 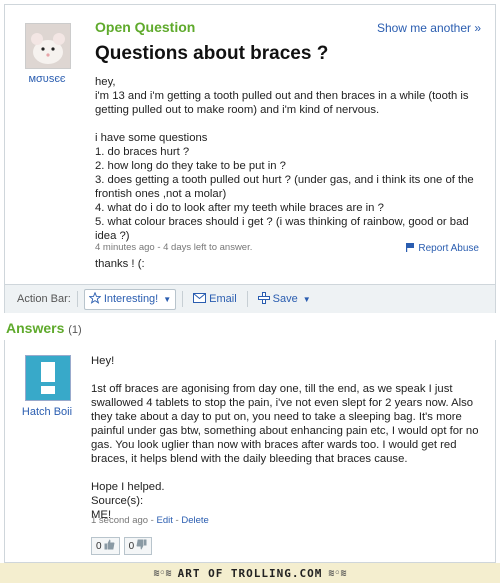 I want to click on watermark-footer: ≋◦≋ ART OF TROLLING.COM ≋◦≋, so click(x=250, y=573).